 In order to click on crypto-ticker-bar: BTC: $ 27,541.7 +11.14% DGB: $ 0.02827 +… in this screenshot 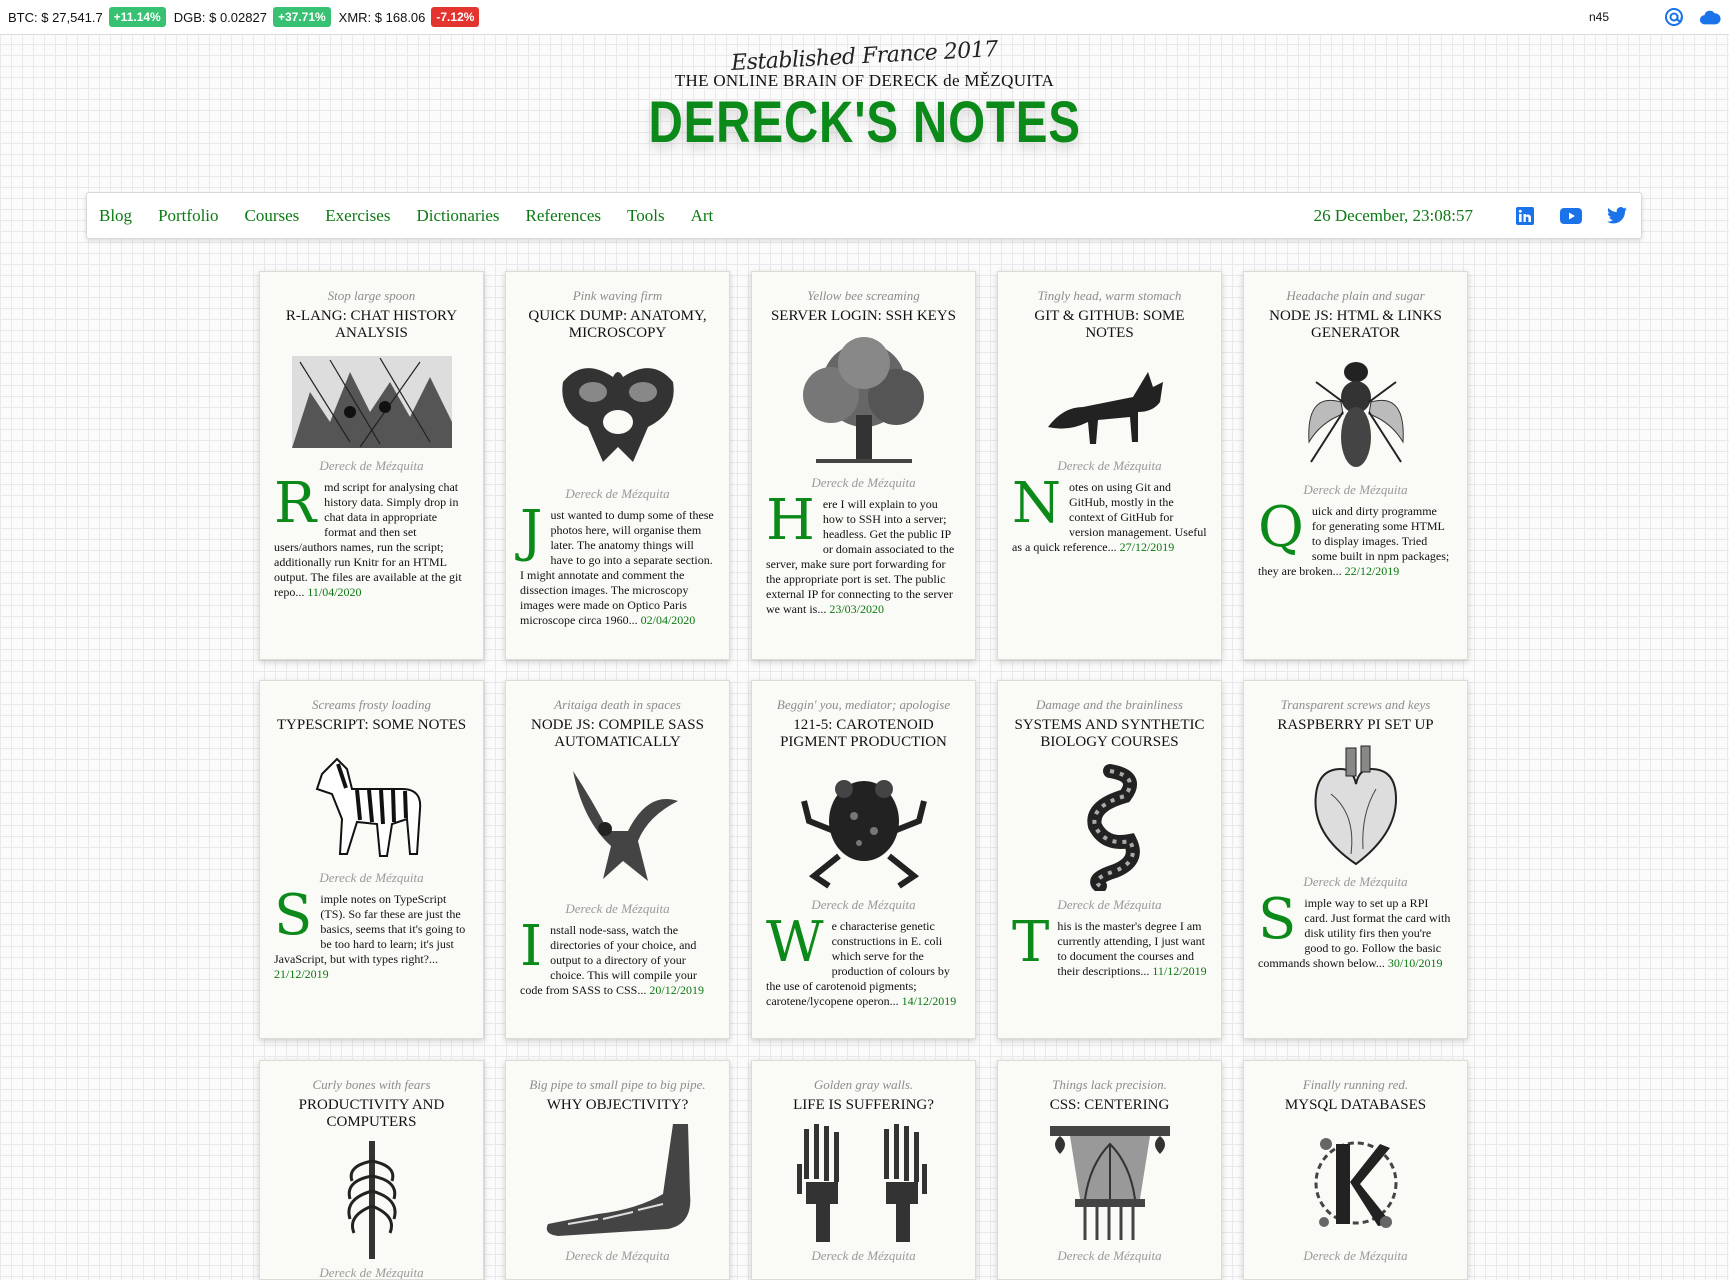, I will do `click(864, 17)`.